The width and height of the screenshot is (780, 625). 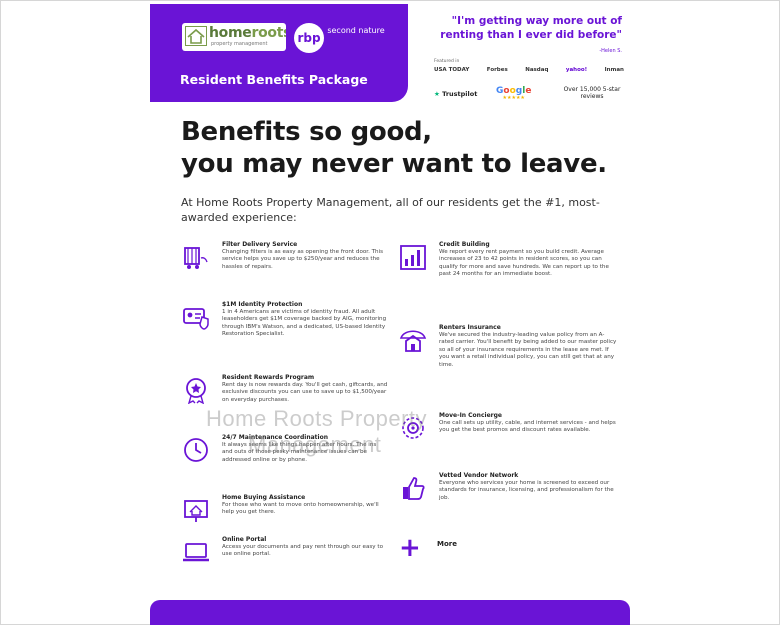 What do you see at coordinates (497, 70) in the screenshot?
I see `press-logo: Forbes` at bounding box center [497, 70].